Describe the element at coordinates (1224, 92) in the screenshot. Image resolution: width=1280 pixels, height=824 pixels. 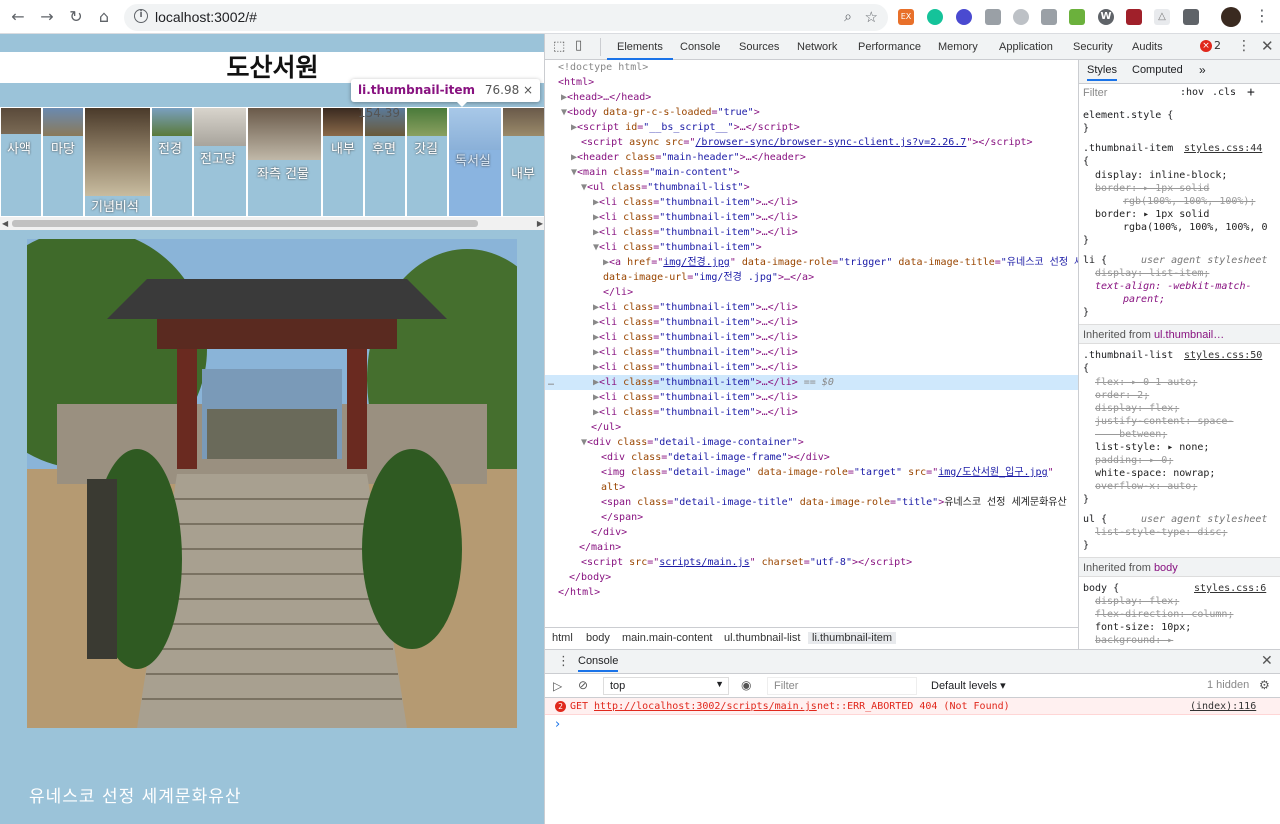
I see `cls-toggle: .cls` at that location.